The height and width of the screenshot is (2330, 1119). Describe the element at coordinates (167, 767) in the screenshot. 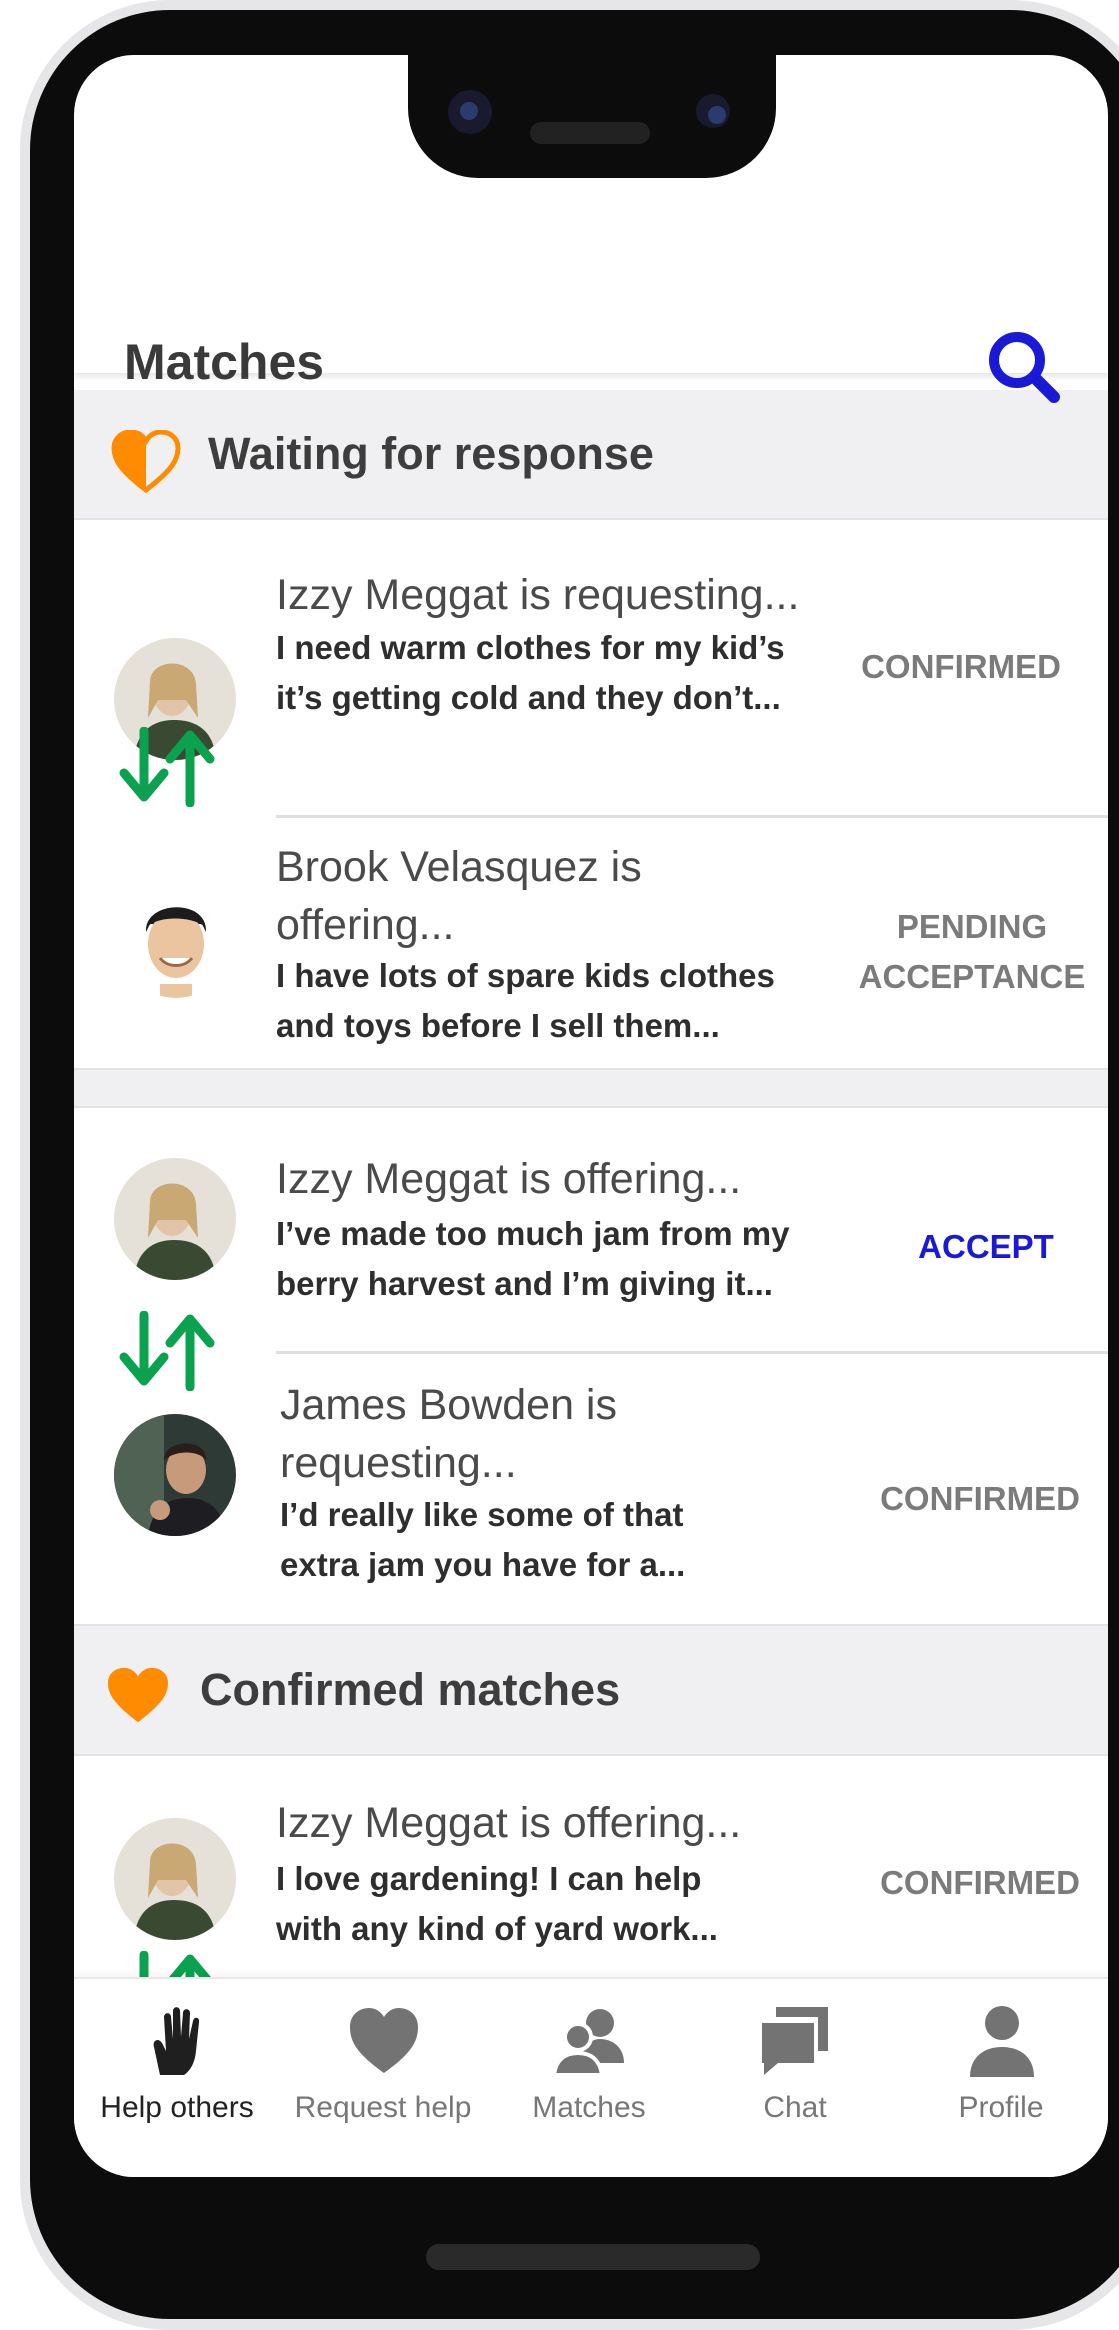

I see `swap-arrows-icon` at that location.